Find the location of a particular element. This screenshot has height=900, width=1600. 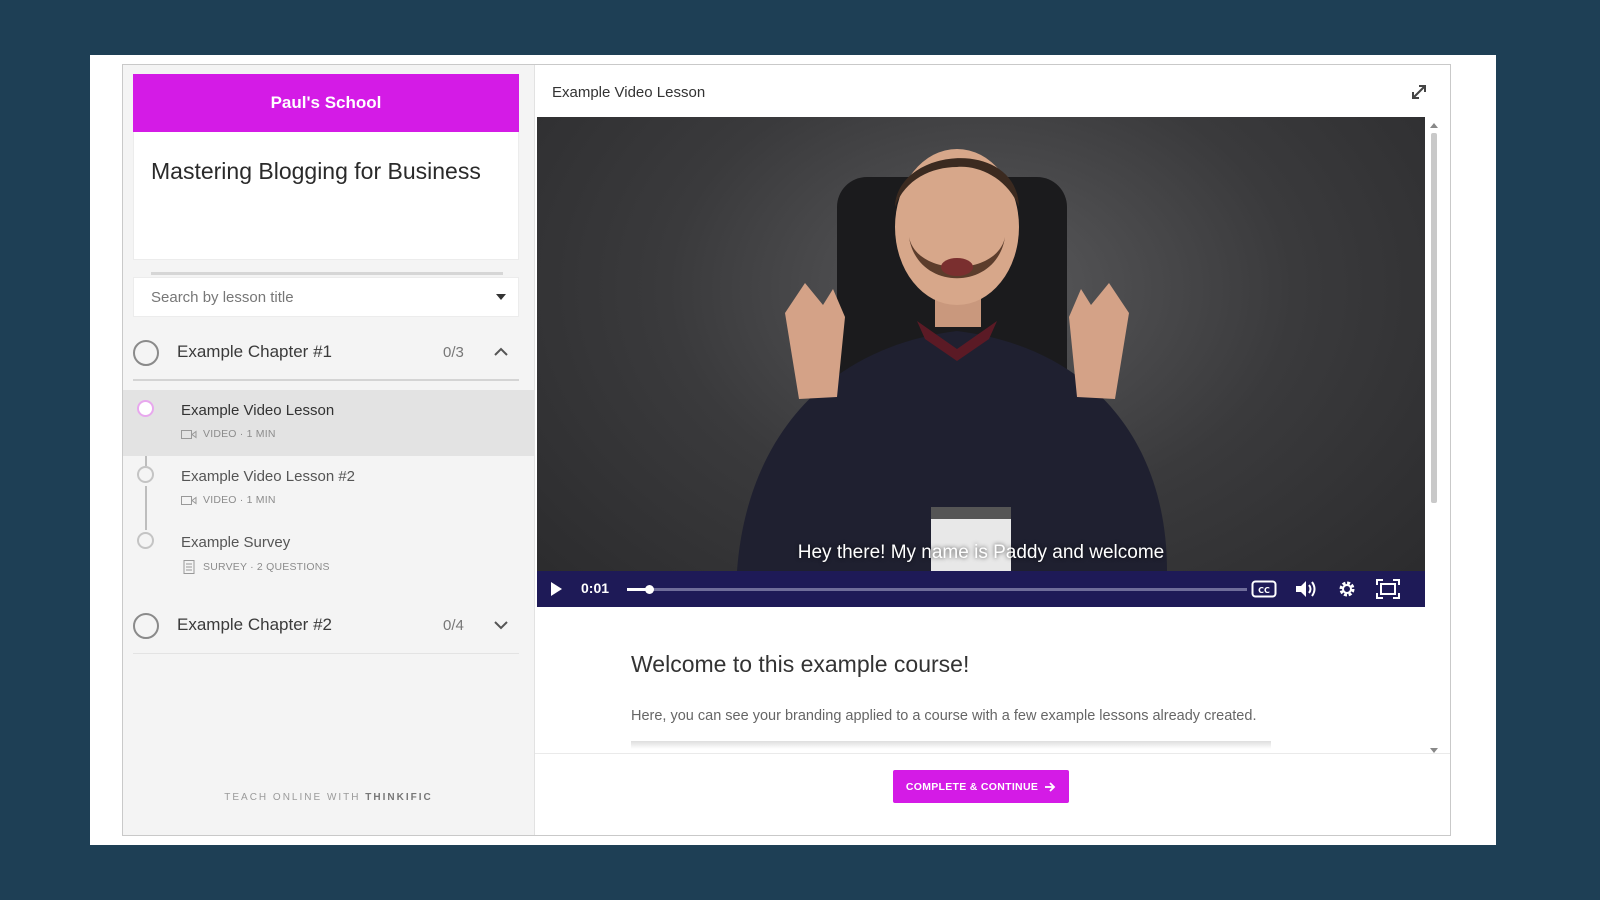

video-controls-bar: 0:01 CC is located at coordinates (981, 589).